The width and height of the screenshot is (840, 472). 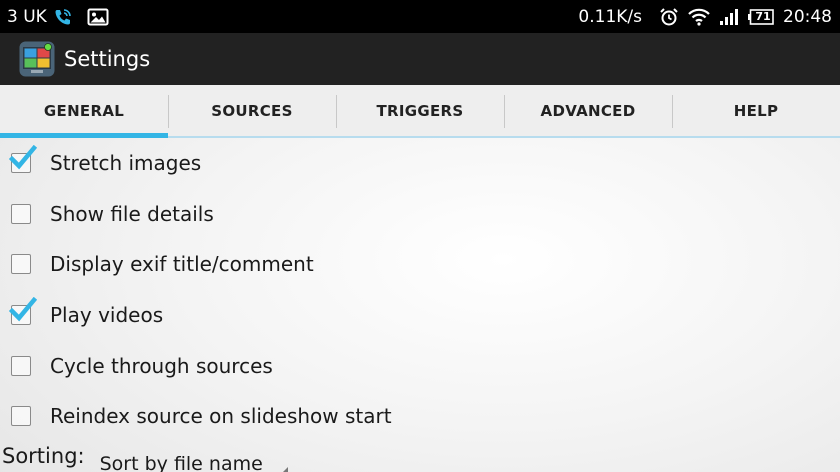 I want to click on tab-triggers: TRIGGERS, so click(x=420, y=110).